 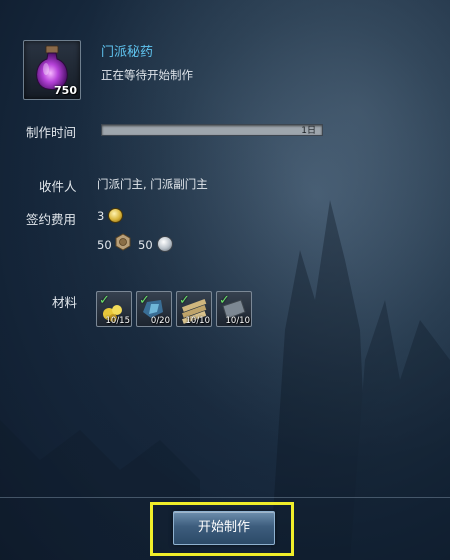 I want to click on materials-label: 材料, so click(x=65, y=302).